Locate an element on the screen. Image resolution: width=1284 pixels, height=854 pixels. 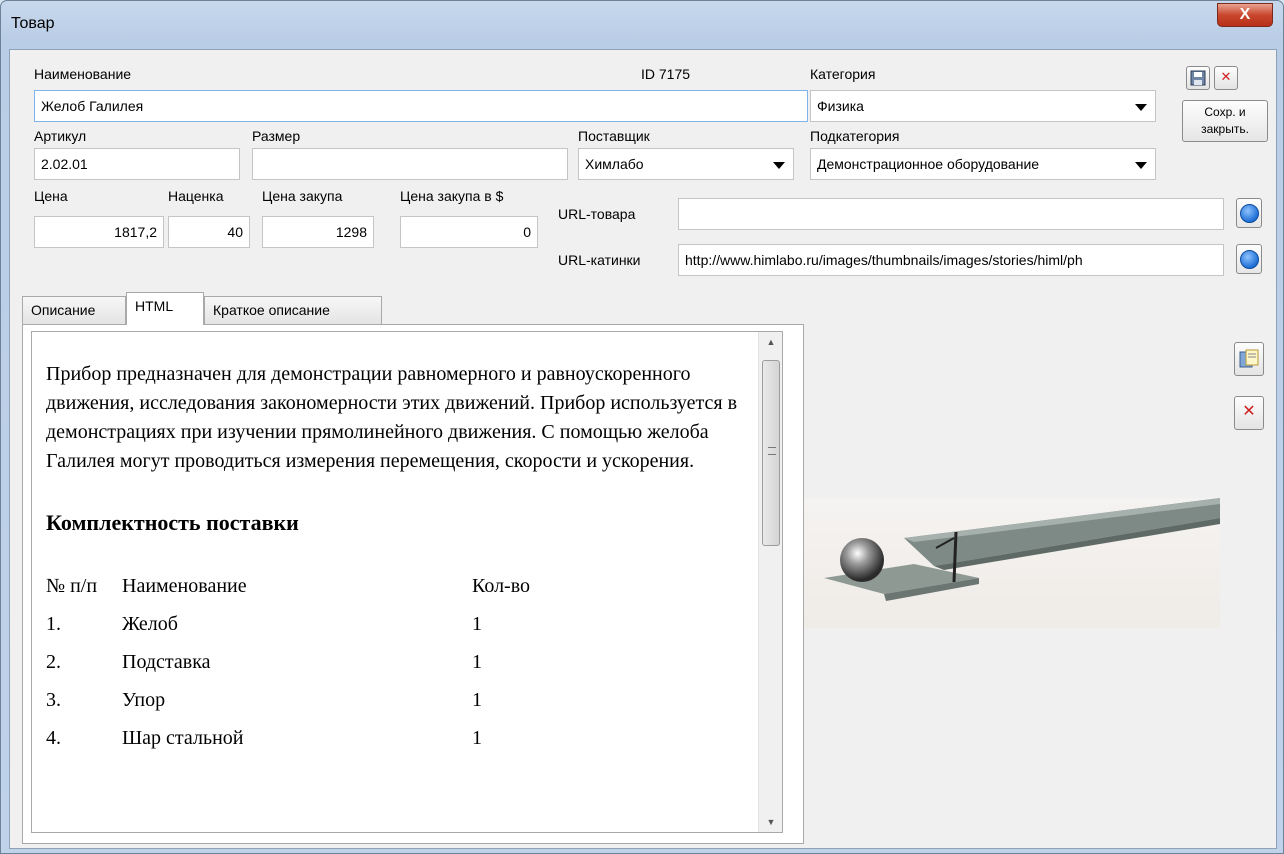
purchase-usd-field: 0 is located at coordinates (469, 232).